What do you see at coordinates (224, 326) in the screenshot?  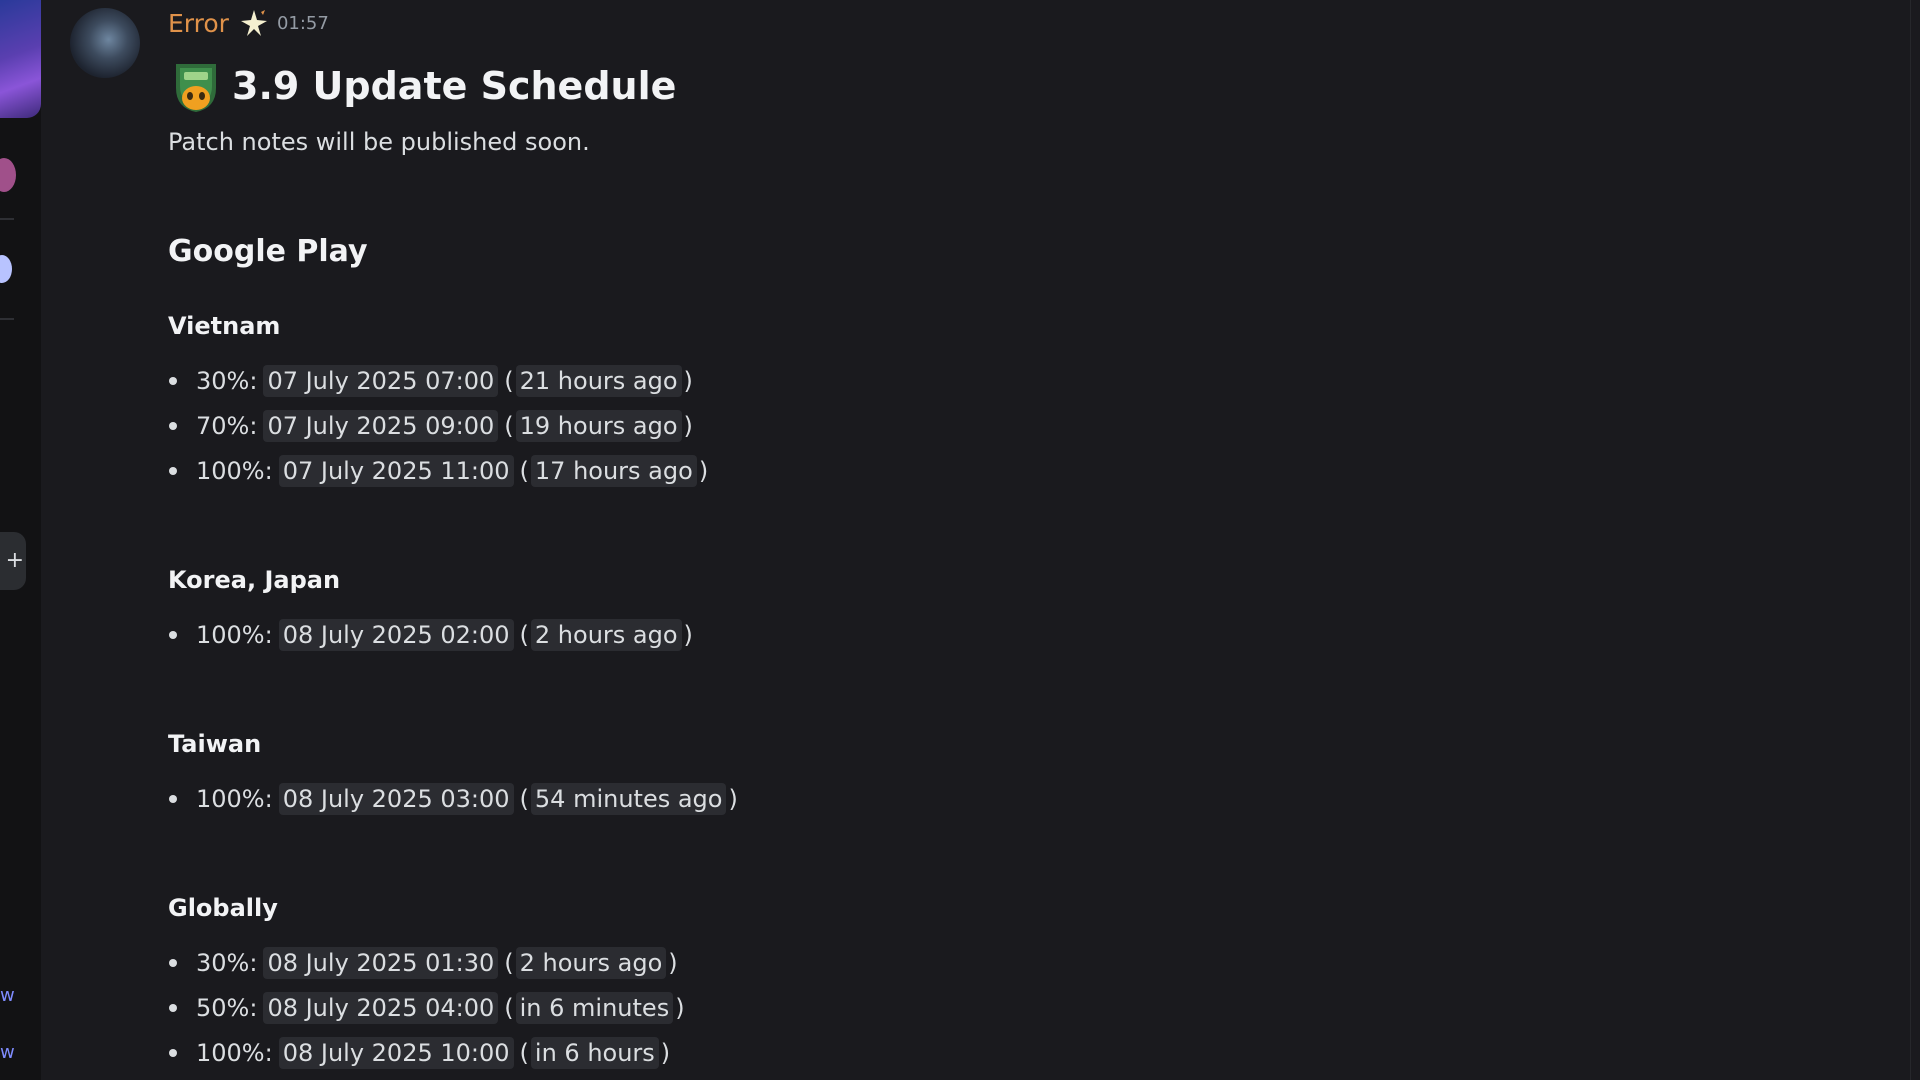 I see `region-heading: Vietnam` at bounding box center [224, 326].